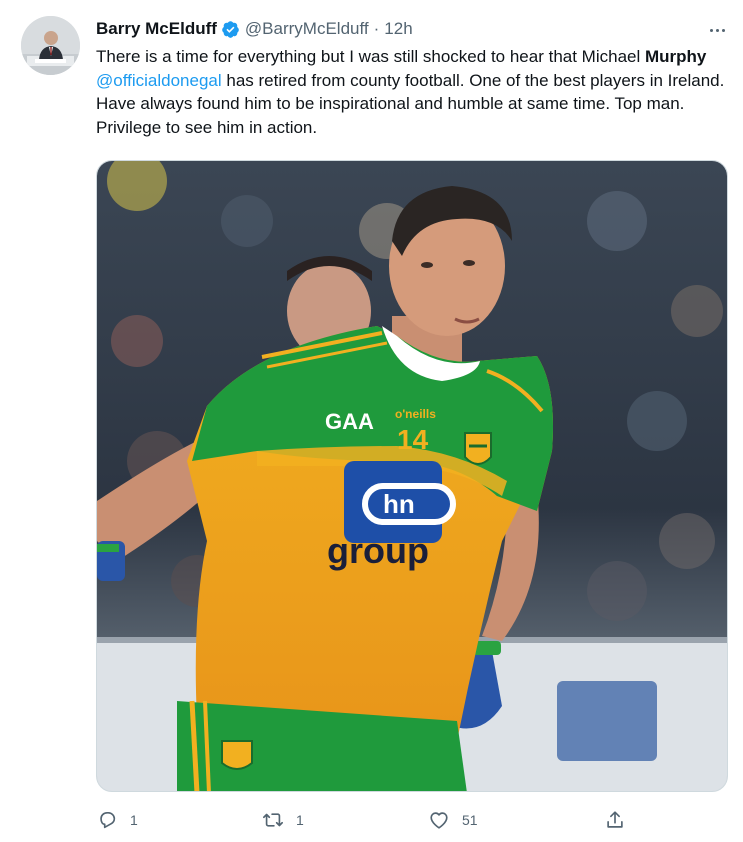 This screenshot has height=842, width=743. Describe the element at coordinates (108, 820) in the screenshot. I see `reply-icon` at that location.